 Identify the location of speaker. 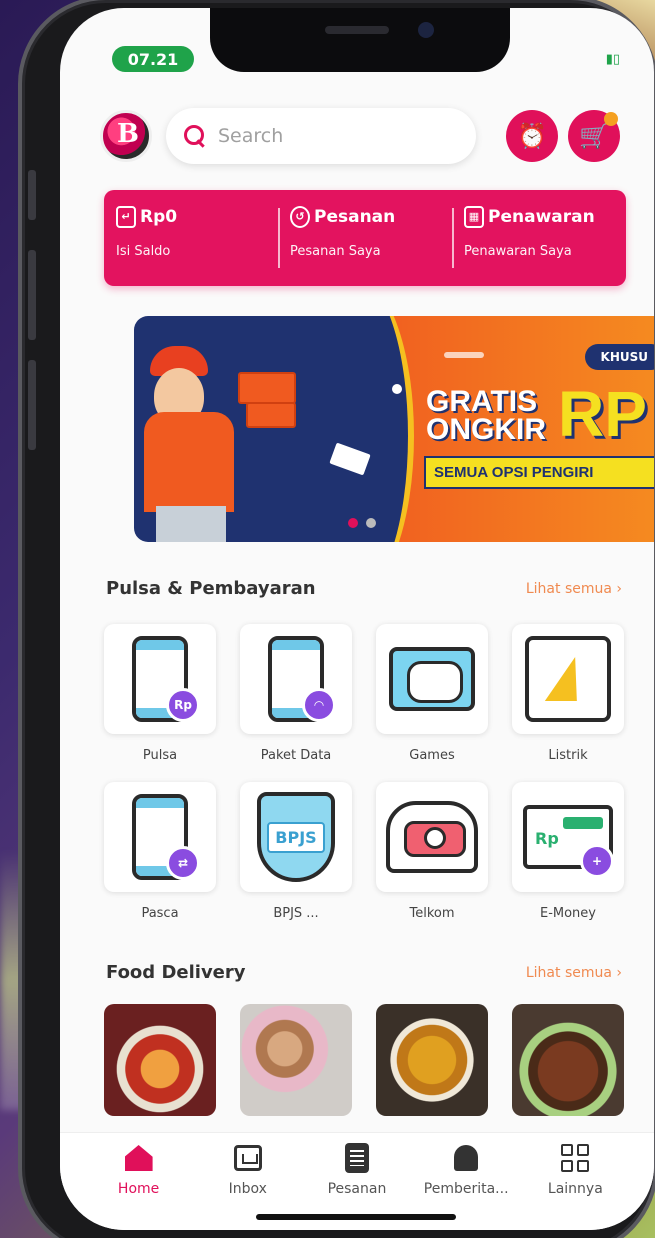
(357, 30).